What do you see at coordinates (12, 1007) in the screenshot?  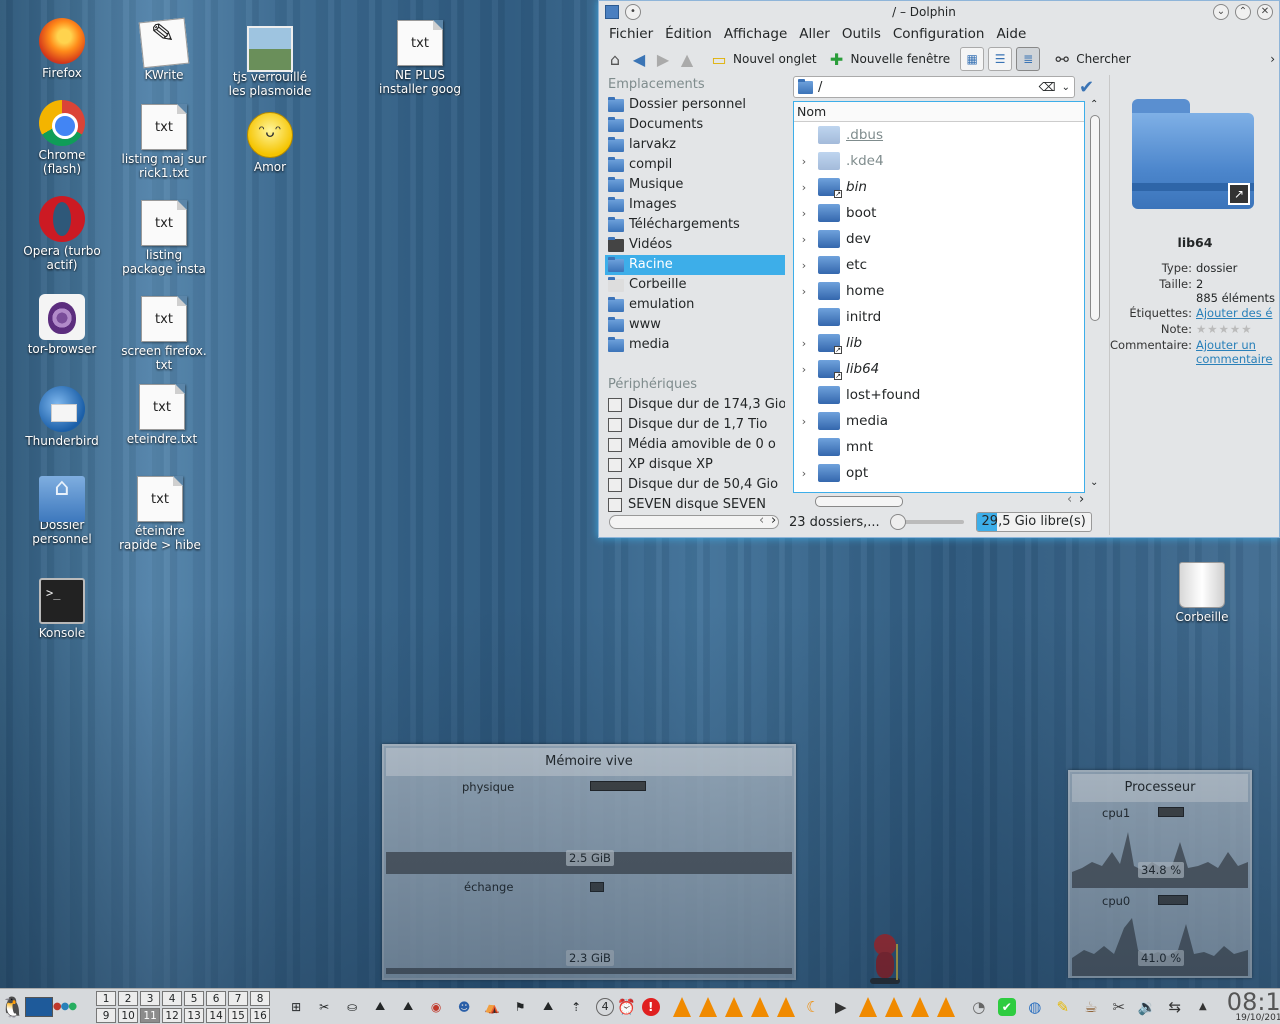 I see `tux-menu-icon: 🐧` at bounding box center [12, 1007].